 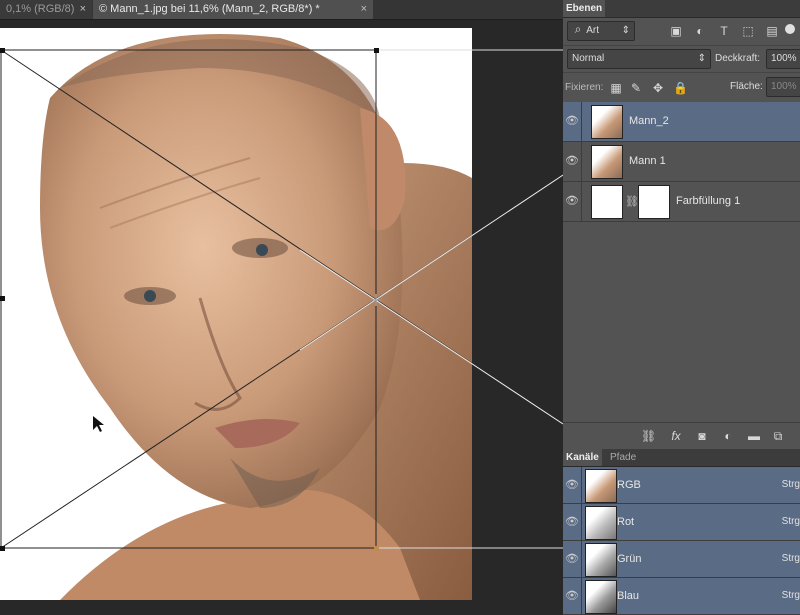 I want to click on layer-name: Mann_2, so click(x=649, y=121).